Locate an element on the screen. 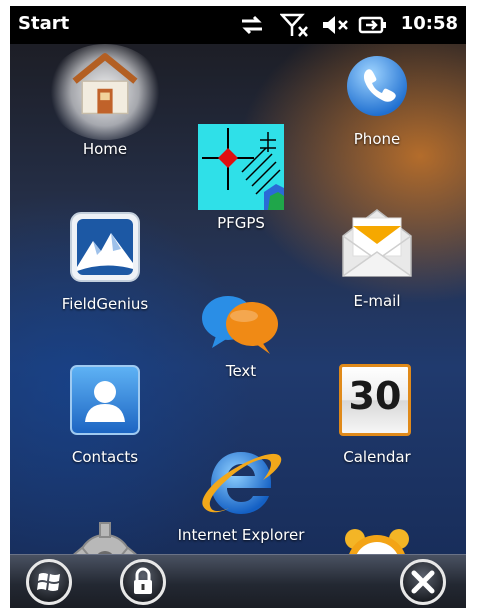 This screenshot has height=613, width=477. app-label: Calendar is located at coordinates (377, 457).